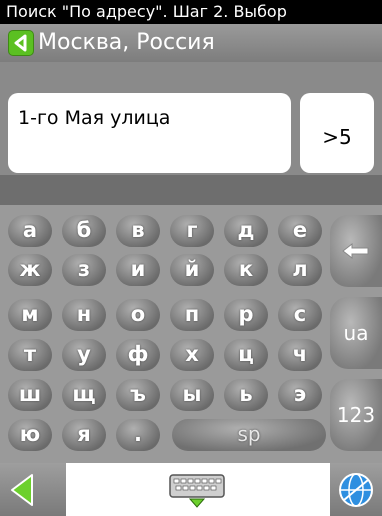 The height and width of the screenshot is (516, 382). What do you see at coordinates (300, 355) in the screenshot?
I see `key: ч` at bounding box center [300, 355].